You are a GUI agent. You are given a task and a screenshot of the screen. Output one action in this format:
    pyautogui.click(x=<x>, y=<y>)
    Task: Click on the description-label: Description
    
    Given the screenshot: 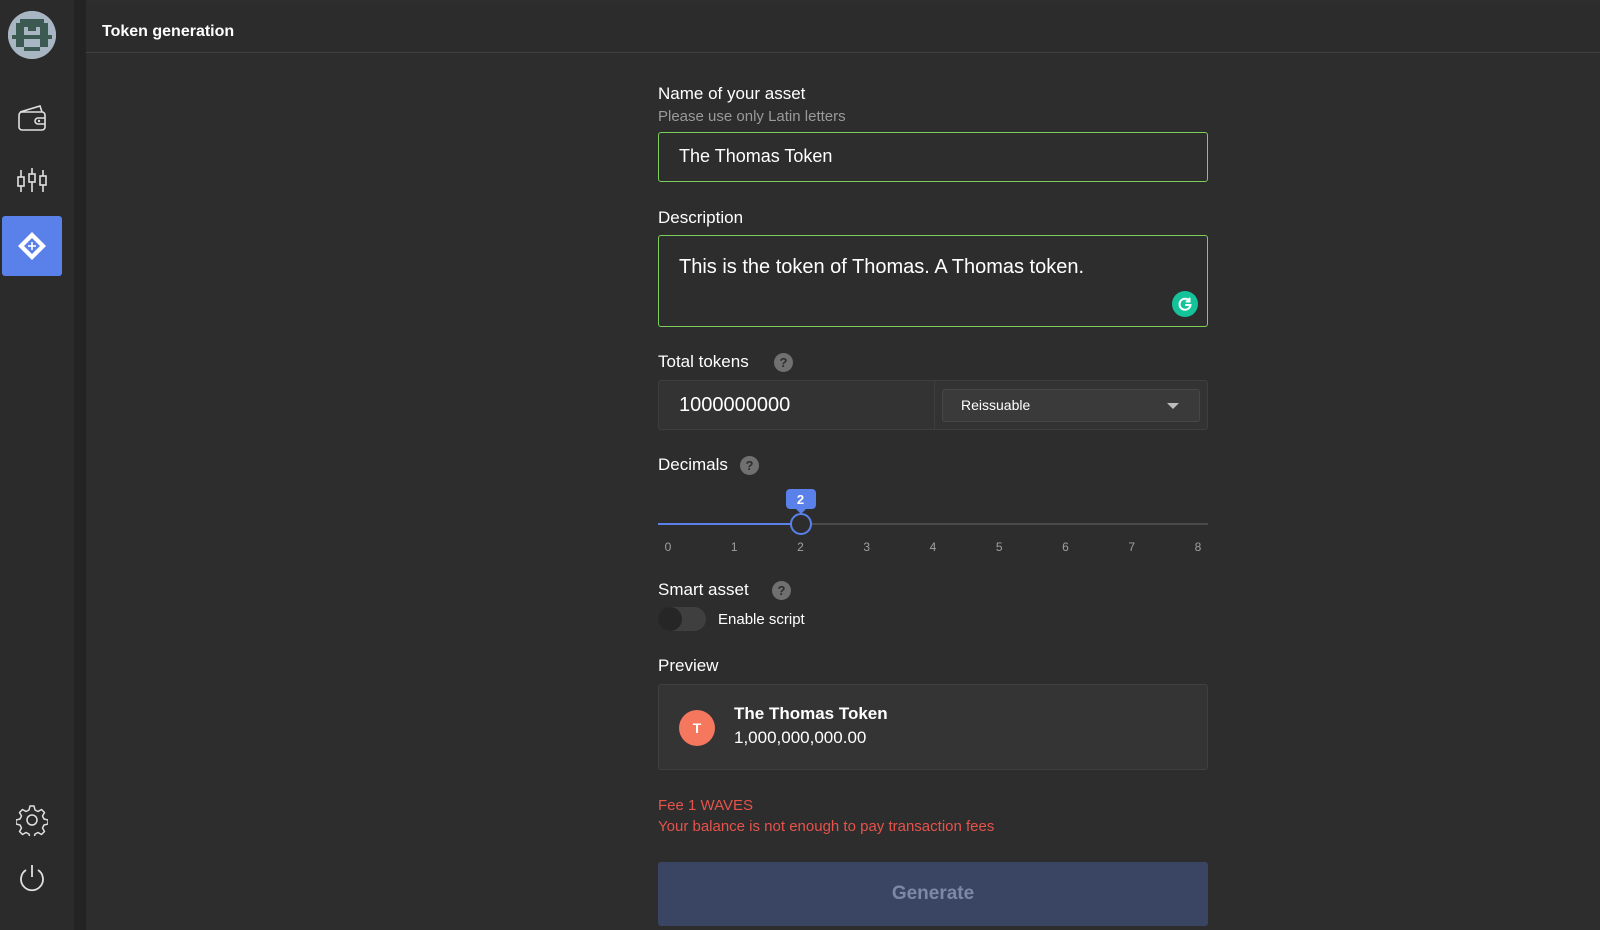 What is the action you would take?
    pyautogui.click(x=701, y=217)
    